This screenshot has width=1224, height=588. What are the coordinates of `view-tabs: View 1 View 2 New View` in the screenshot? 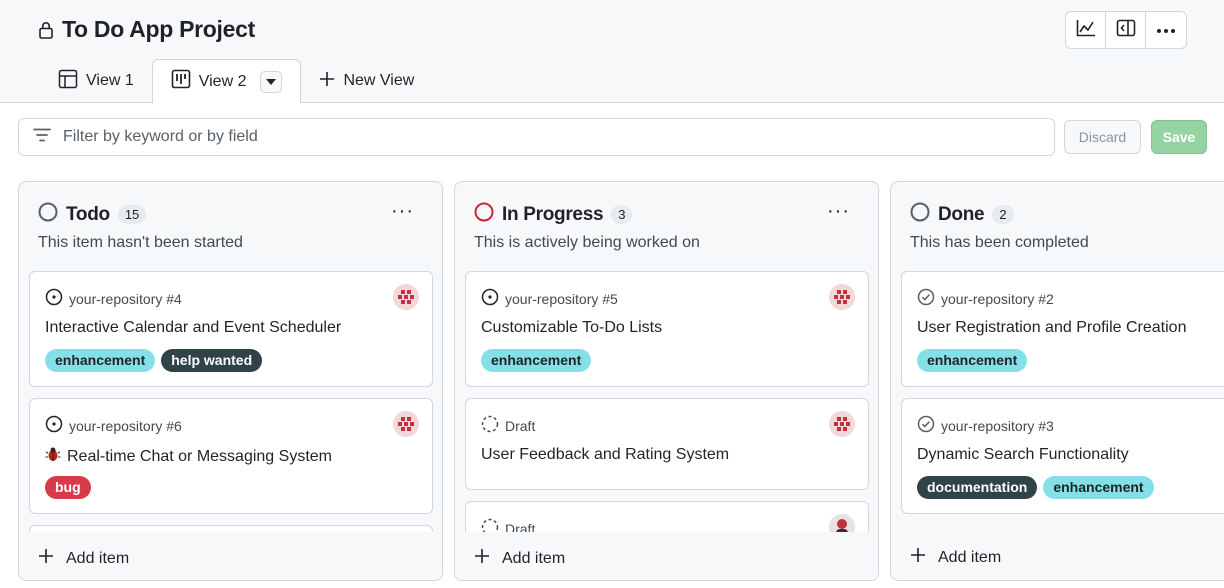 It's located at (236, 81).